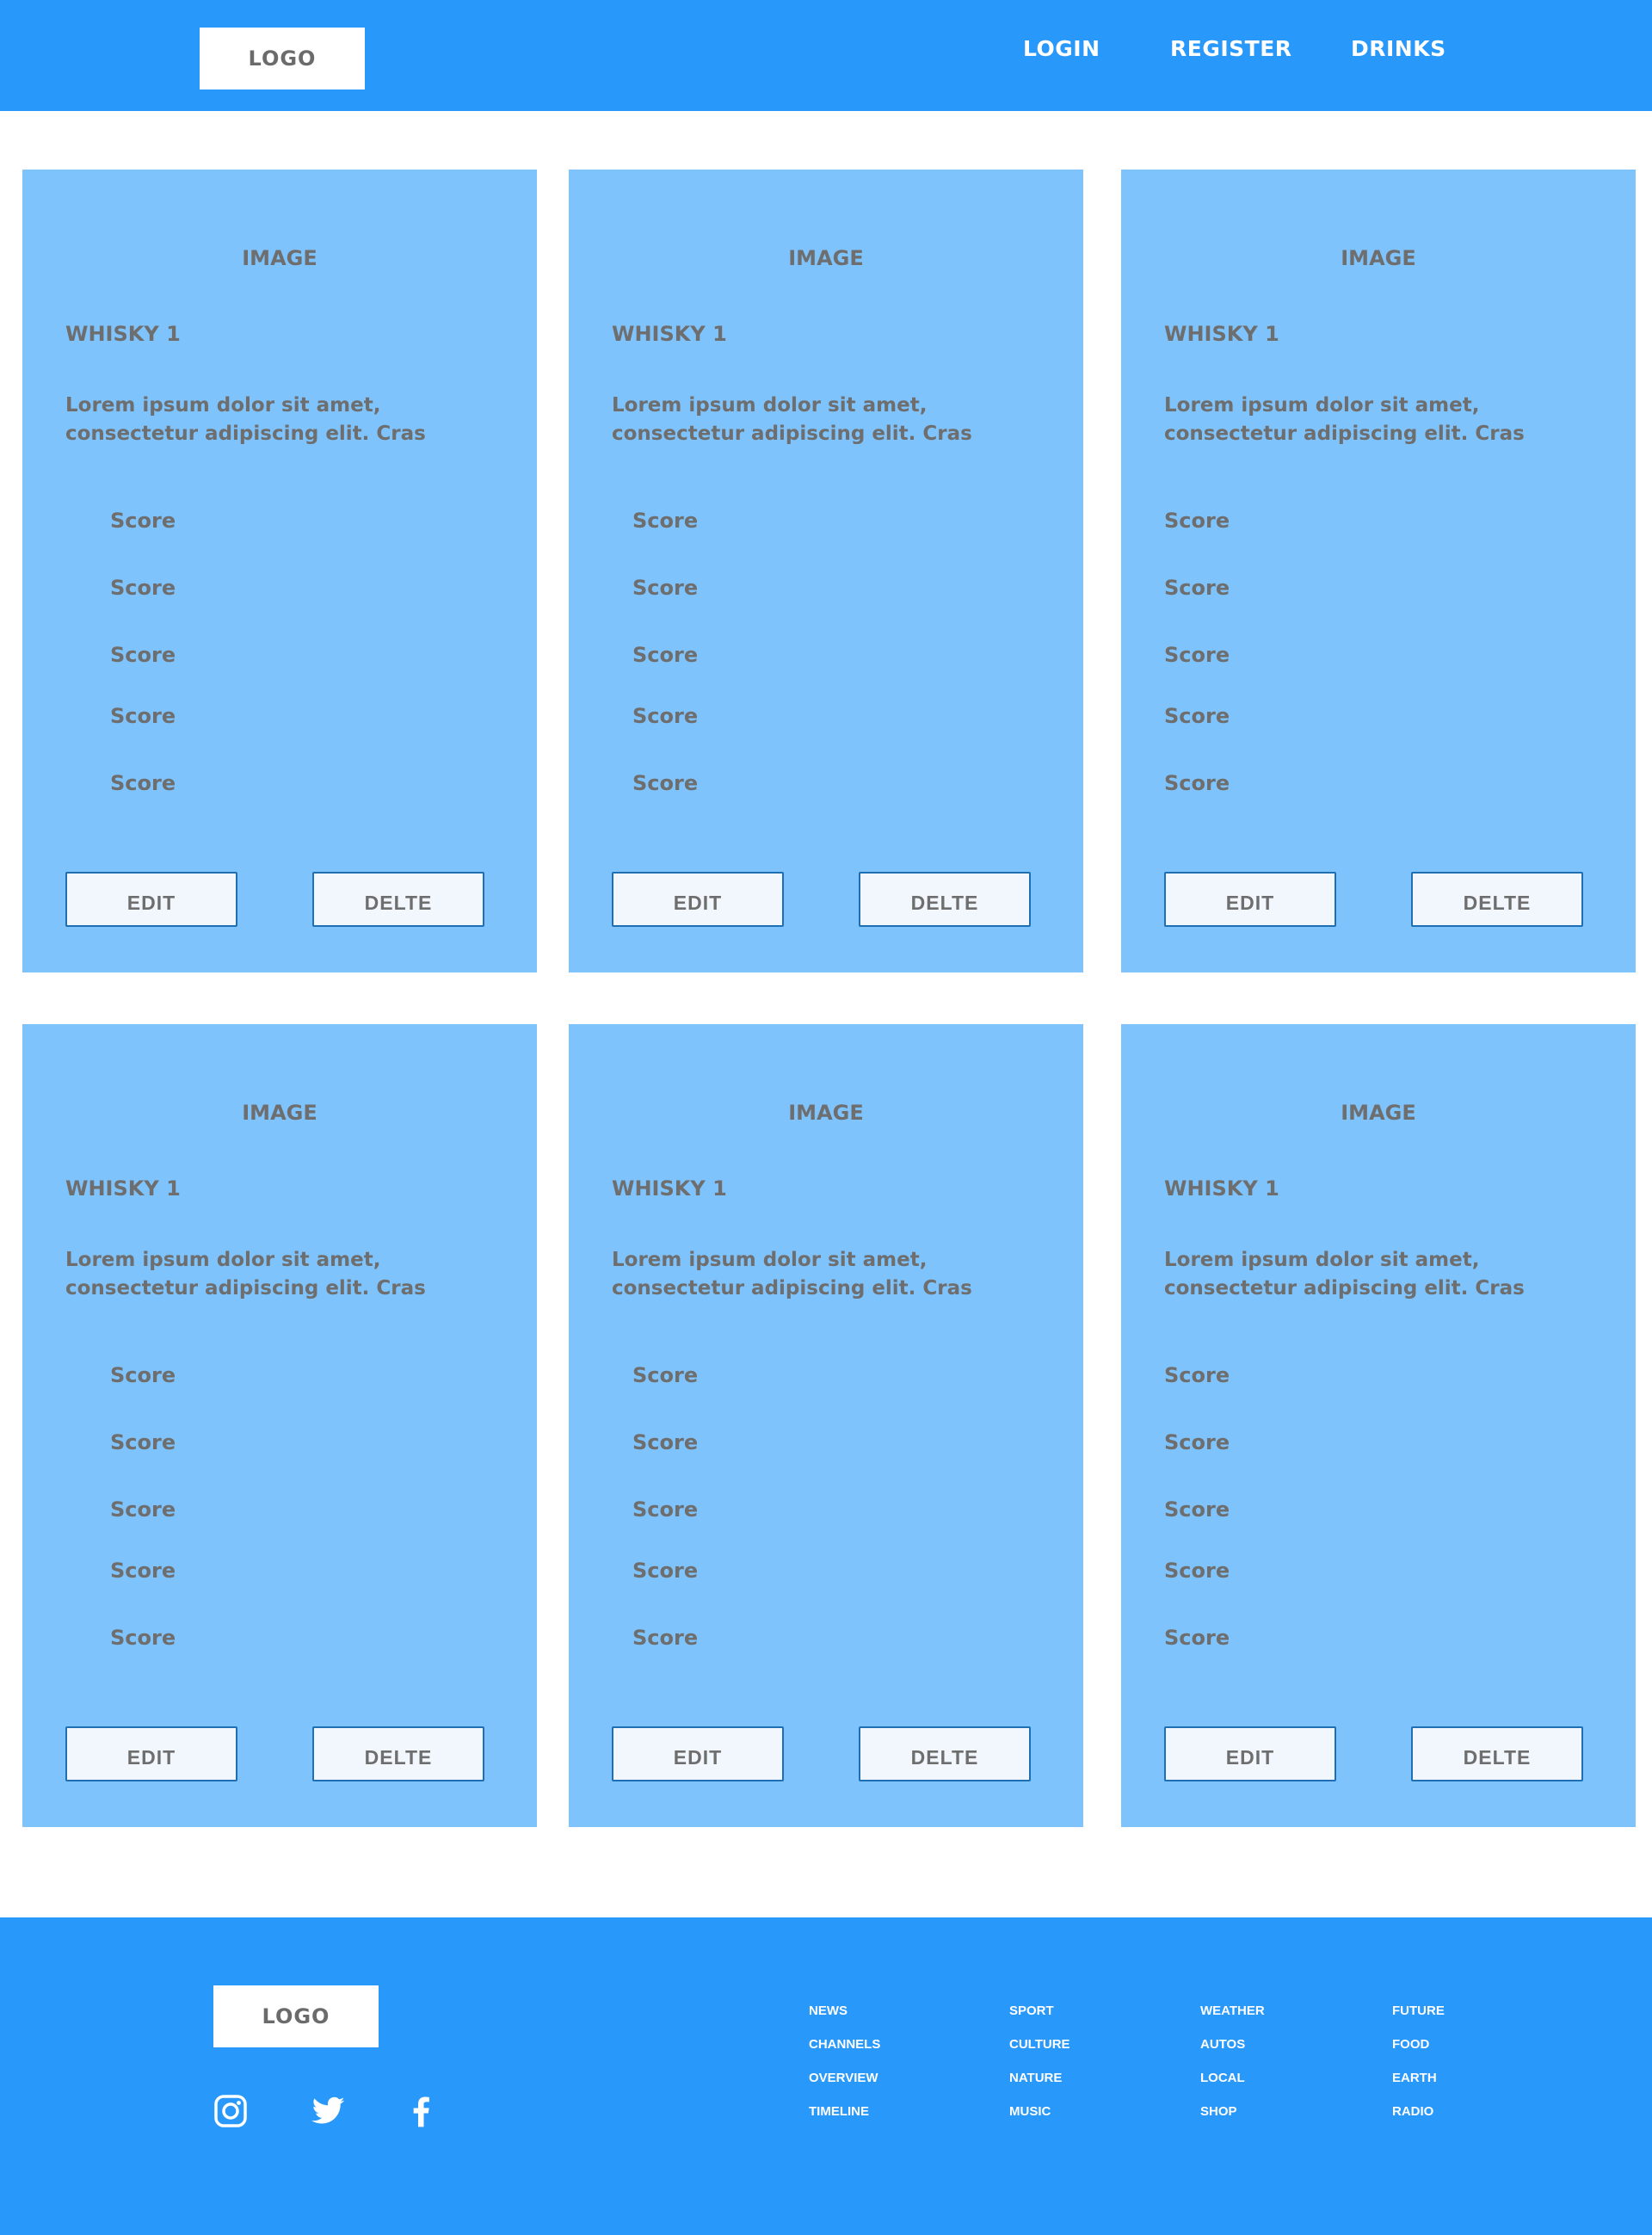 The image size is (1652, 2235). What do you see at coordinates (296, 2016) in the screenshot?
I see `footer-logo: LOGO` at bounding box center [296, 2016].